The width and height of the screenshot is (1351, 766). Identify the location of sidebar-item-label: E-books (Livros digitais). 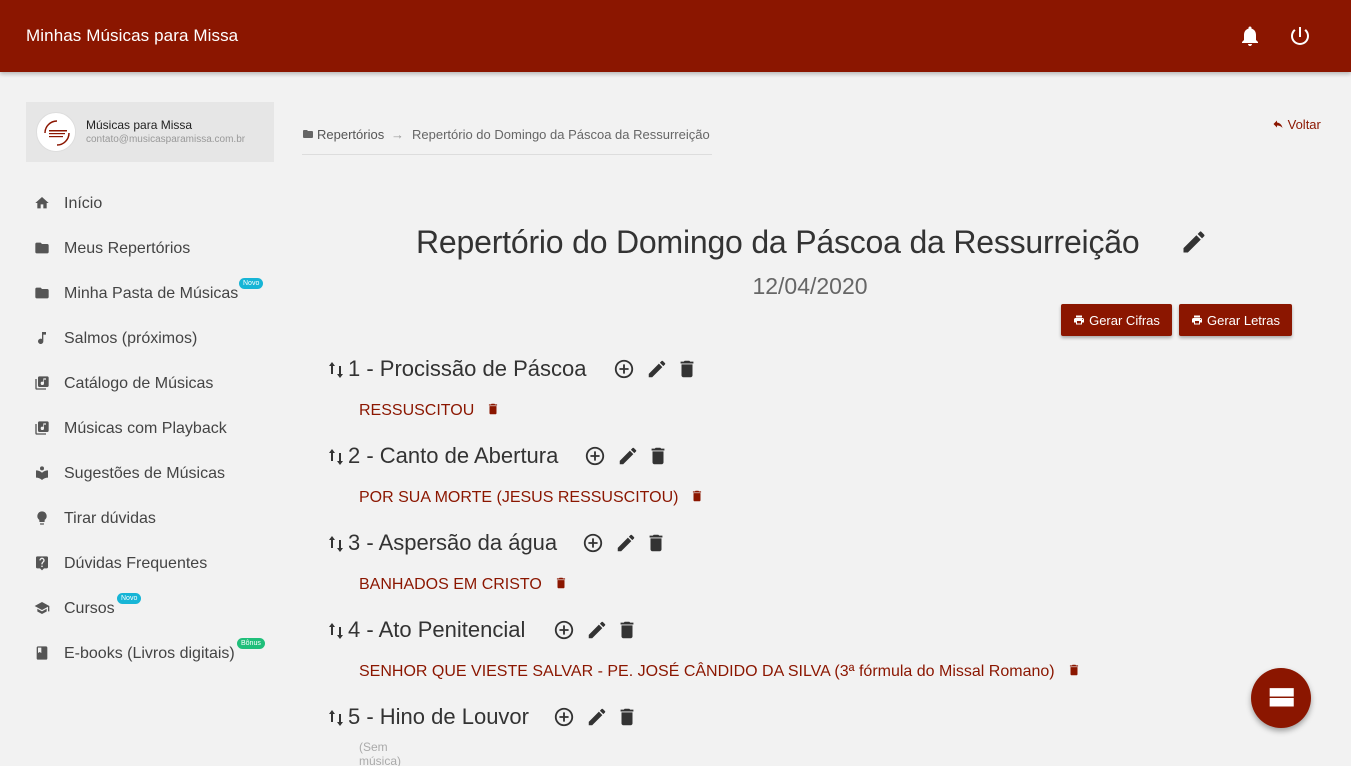
(149, 653).